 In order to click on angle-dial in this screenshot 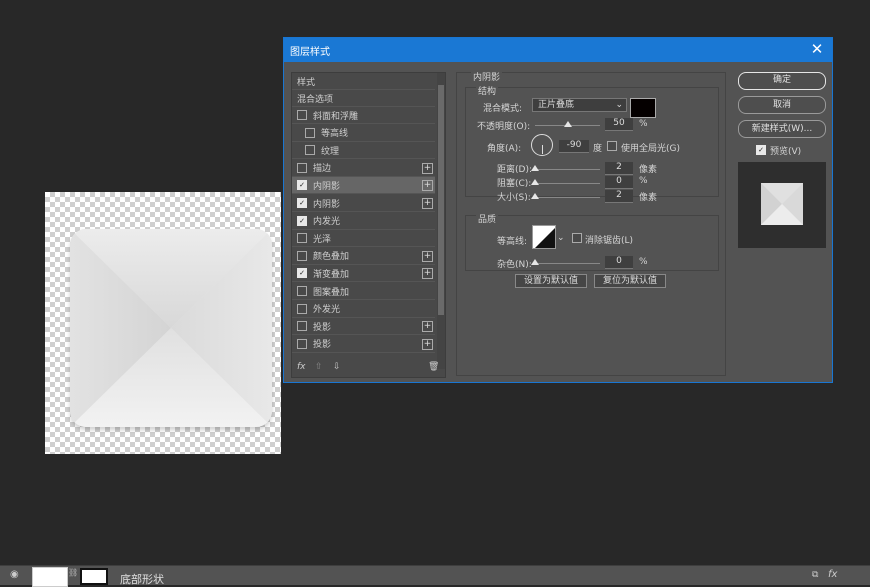, I will do `click(542, 145)`.